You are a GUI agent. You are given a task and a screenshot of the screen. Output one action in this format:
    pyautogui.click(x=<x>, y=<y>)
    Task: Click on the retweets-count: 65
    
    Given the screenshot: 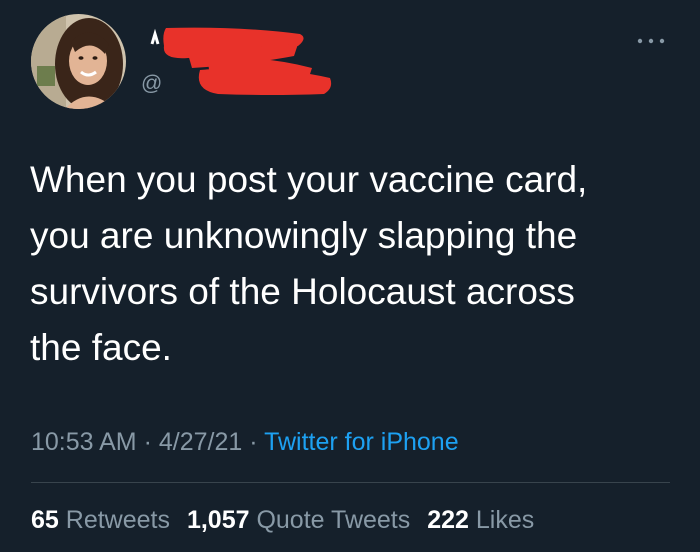 What is the action you would take?
    pyautogui.click(x=45, y=520)
    